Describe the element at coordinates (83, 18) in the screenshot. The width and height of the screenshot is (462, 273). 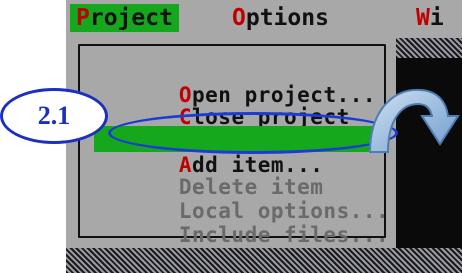
I see `menu-project-hotkey: P` at that location.